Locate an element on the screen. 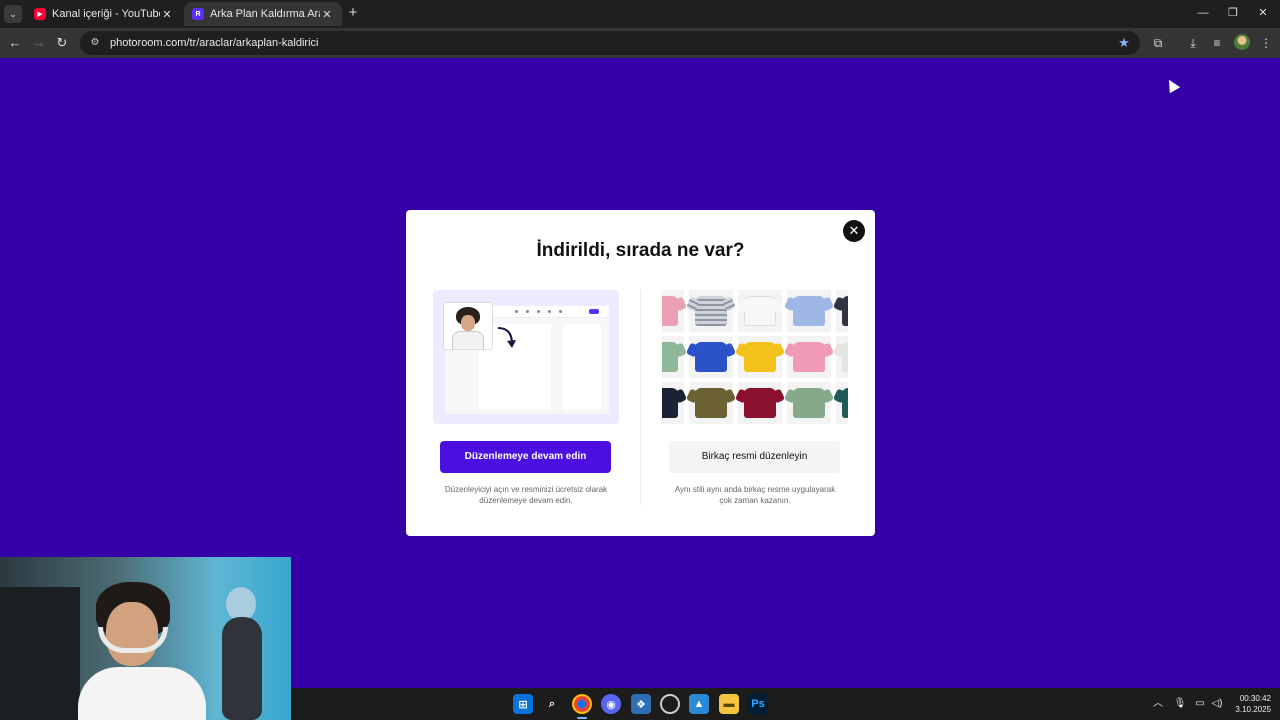 This screenshot has width=1280, height=720. photoroom-icon: R is located at coordinates (198, 14).